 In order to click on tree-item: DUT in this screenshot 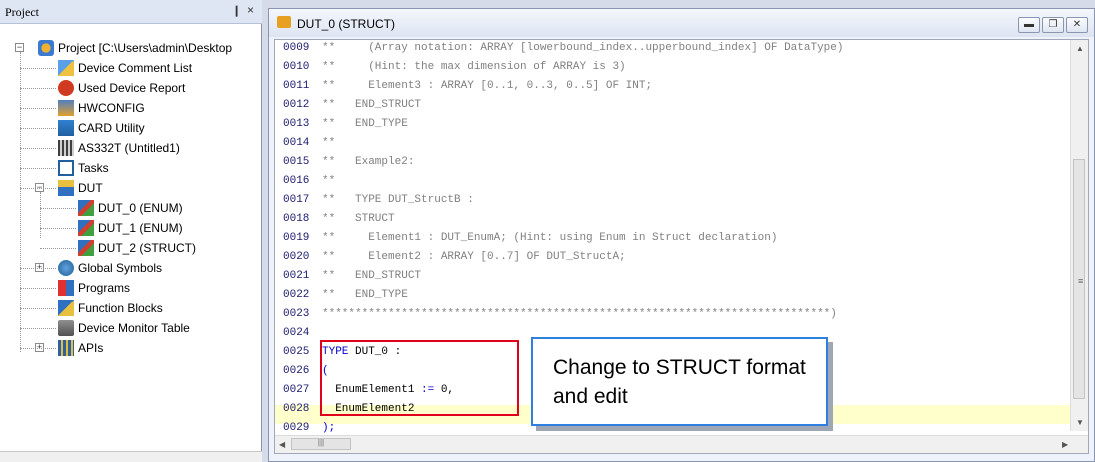, I will do `click(80, 188)`.